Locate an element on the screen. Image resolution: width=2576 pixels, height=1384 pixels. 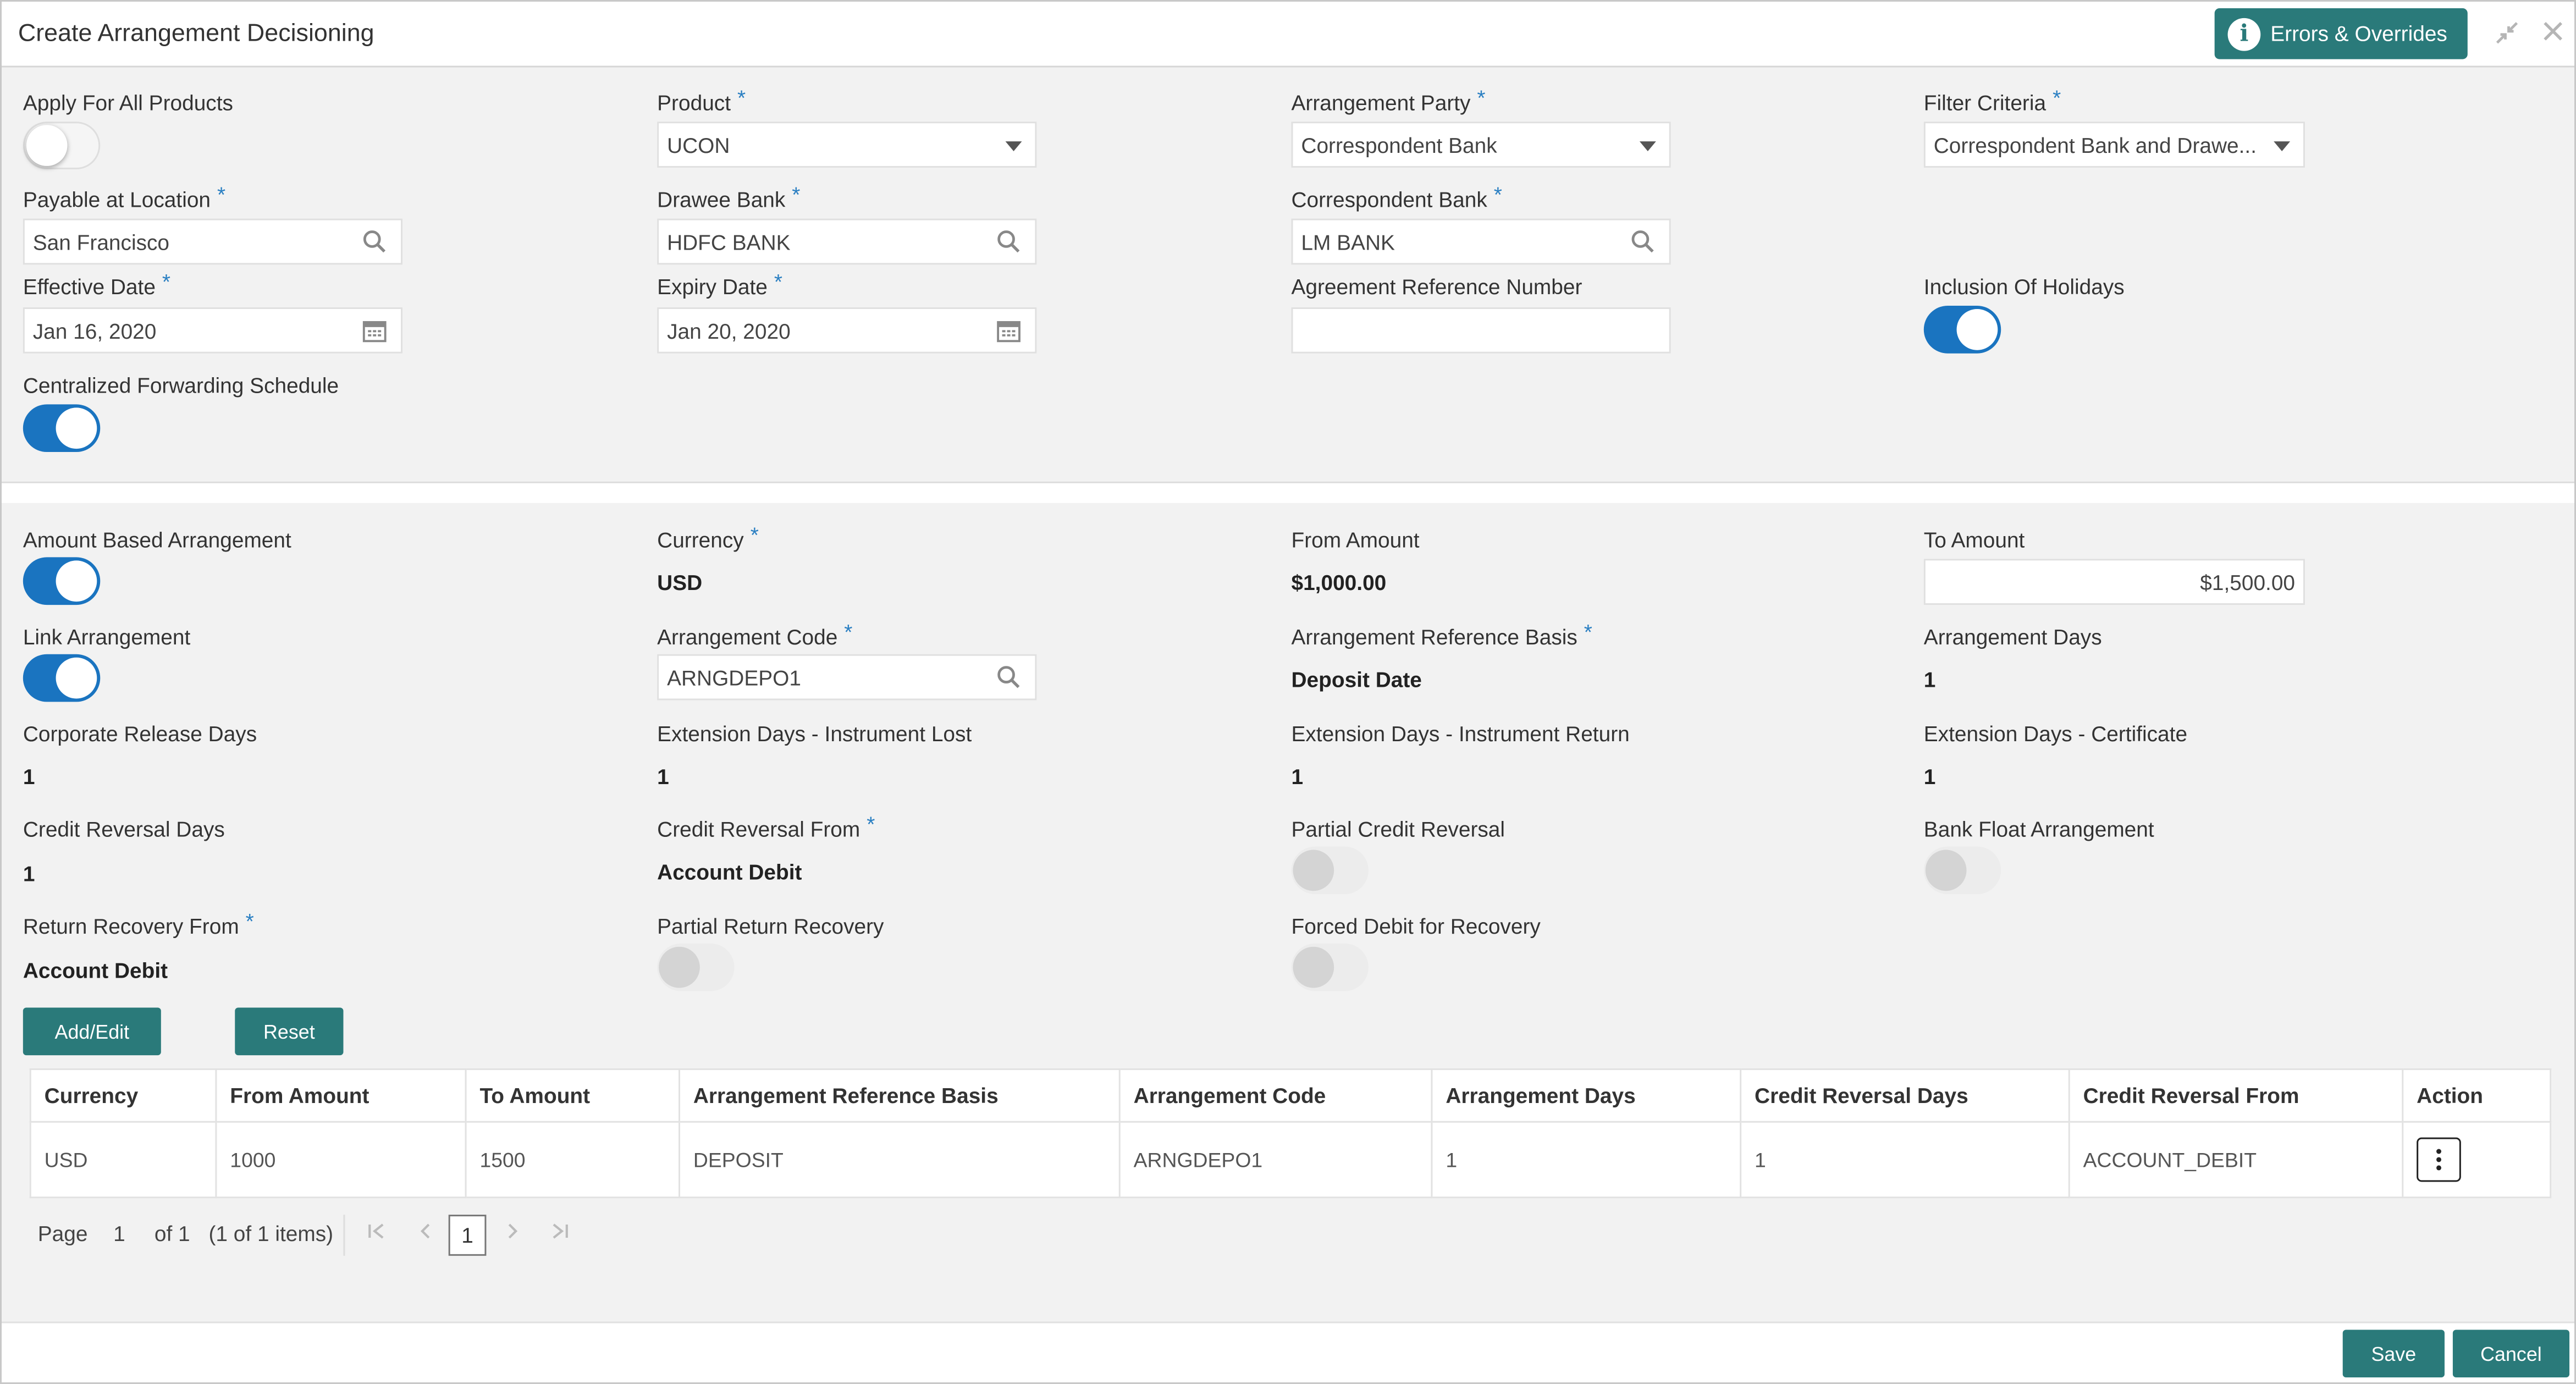
arrangement-code-value: ARNGDEPO1 is located at coordinates (734, 678).